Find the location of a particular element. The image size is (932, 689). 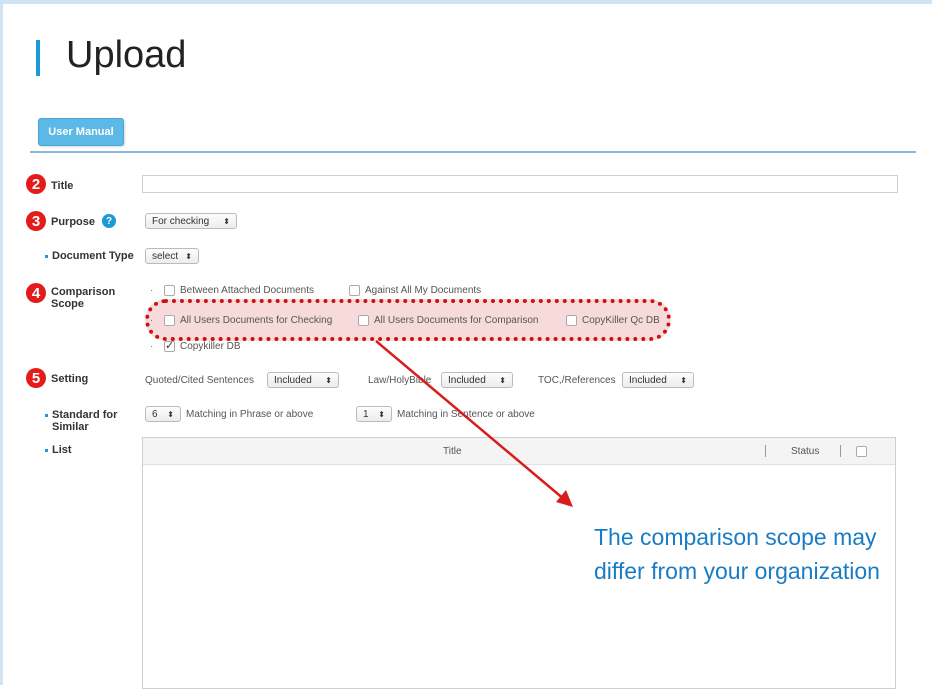

arrow-line is located at coordinates (470, 420).